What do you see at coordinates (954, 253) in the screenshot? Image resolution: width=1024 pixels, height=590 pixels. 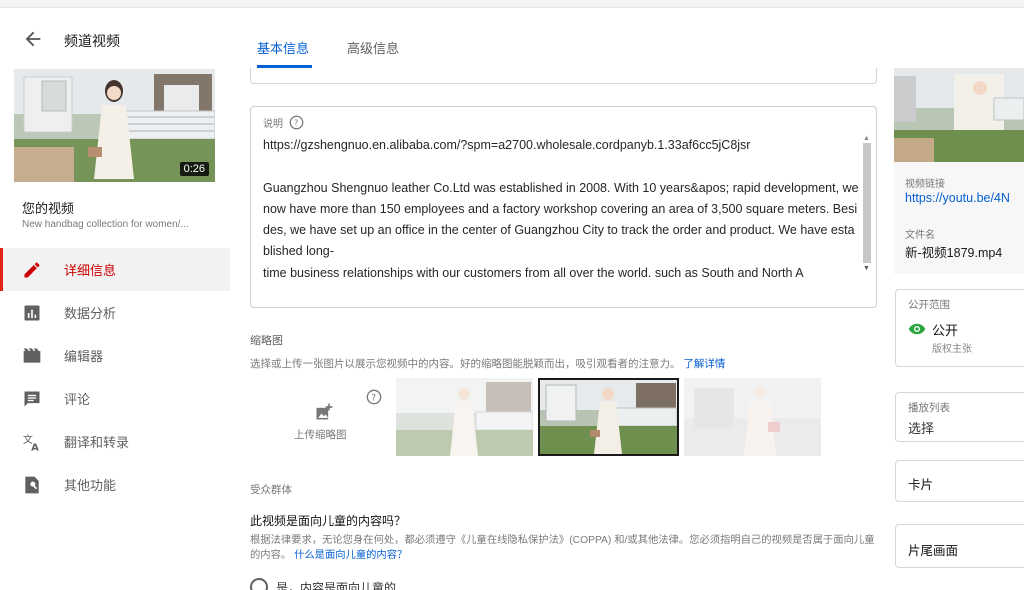 I see `file-name: 新-视频1879.mp4` at bounding box center [954, 253].